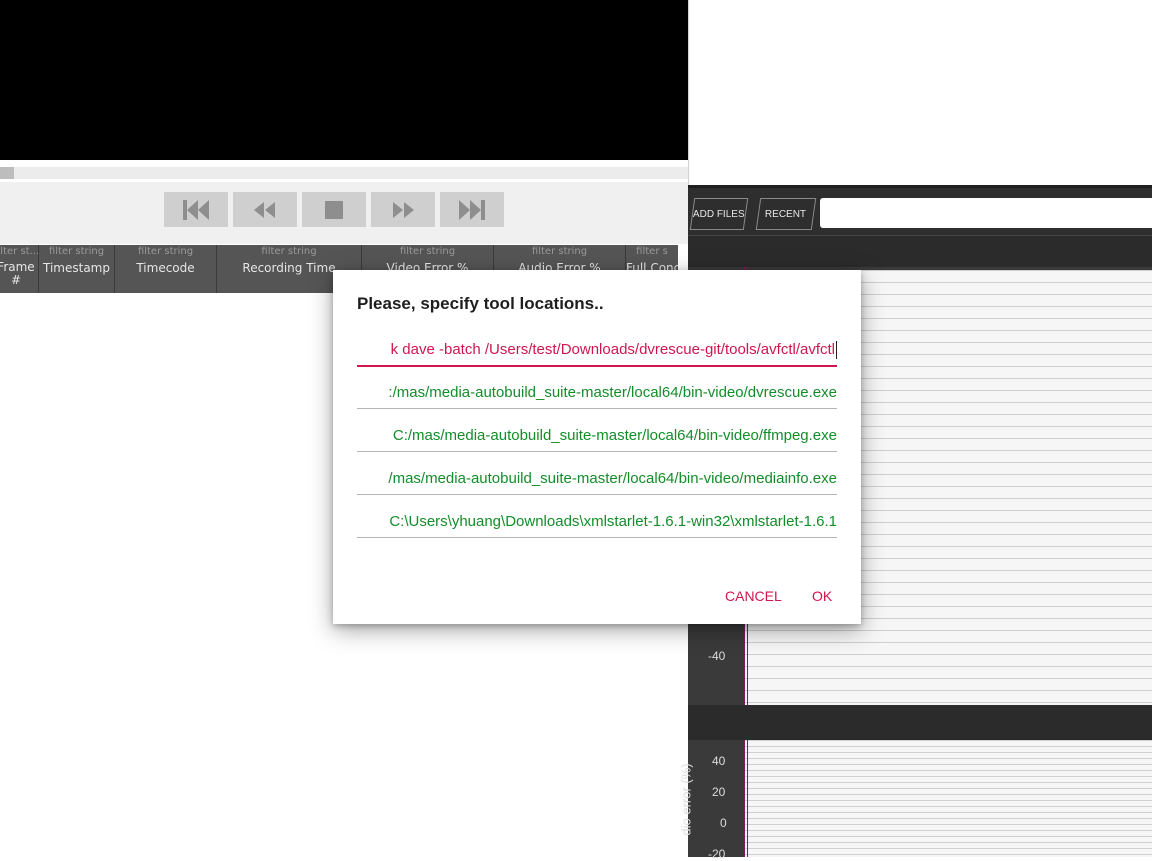 This screenshot has width=1152, height=861. Describe the element at coordinates (920, 92) in the screenshot. I see `right-blank-area` at that location.